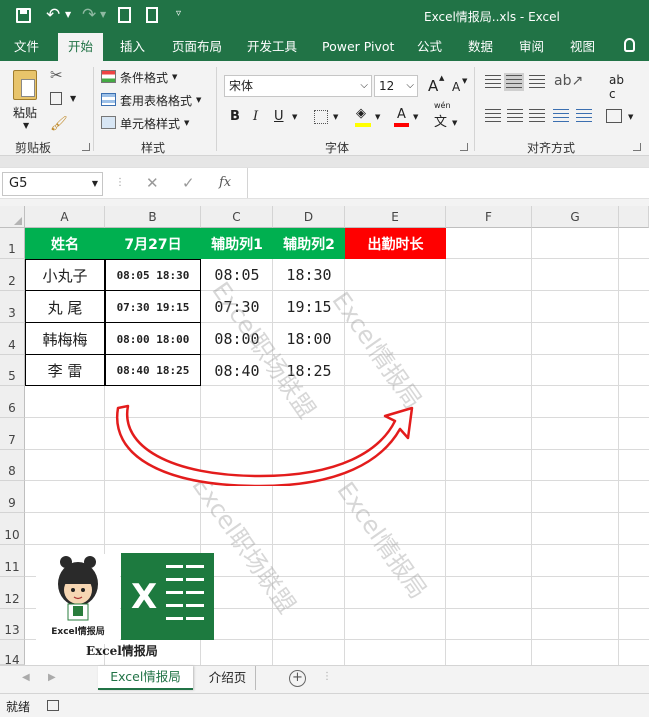  I want to click on print-preview-icon, so click(124, 15).